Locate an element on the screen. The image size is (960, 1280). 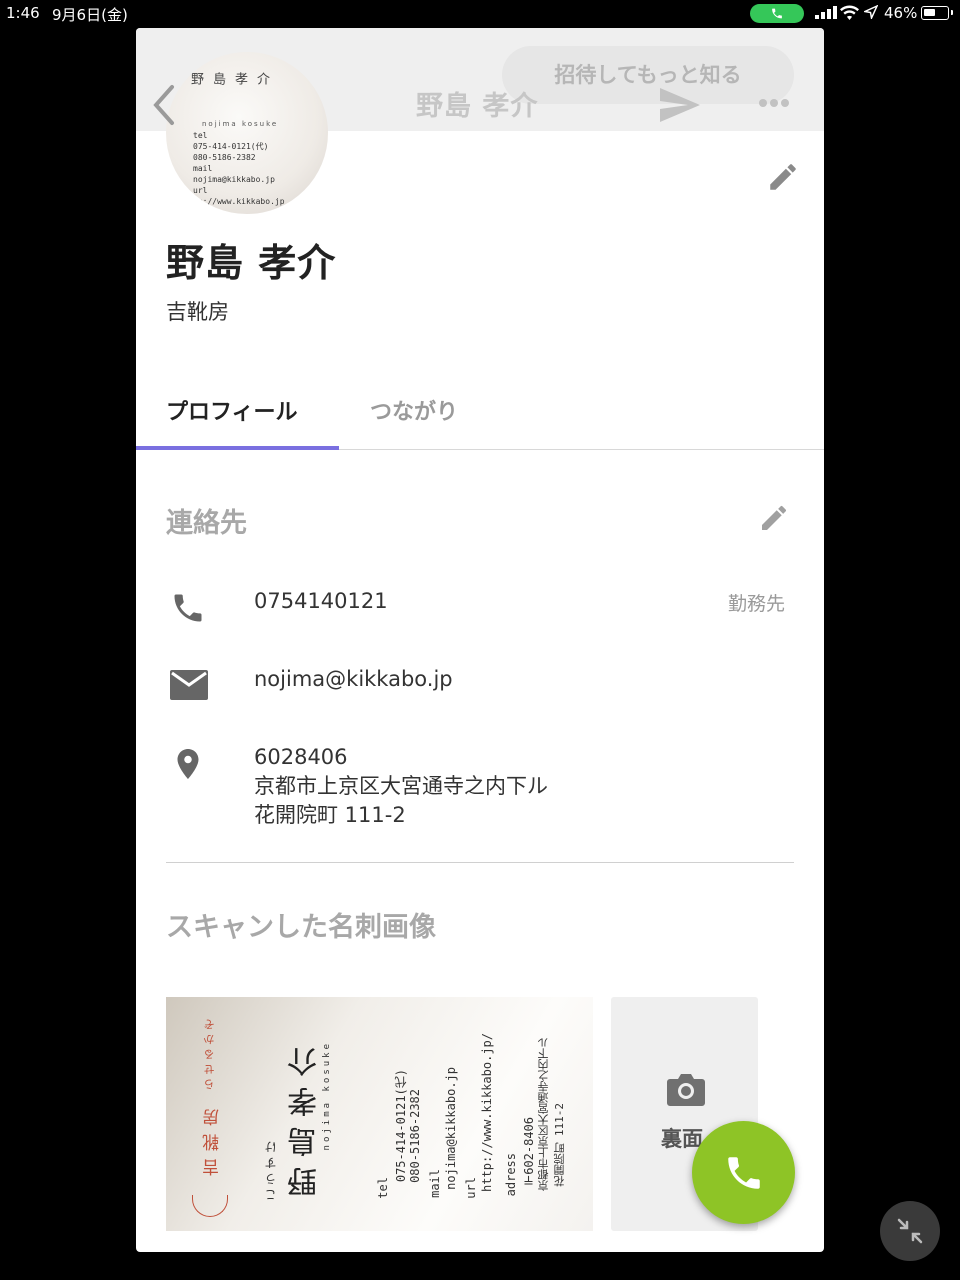
phone-type-label: 勤務先 is located at coordinates (757, 604).